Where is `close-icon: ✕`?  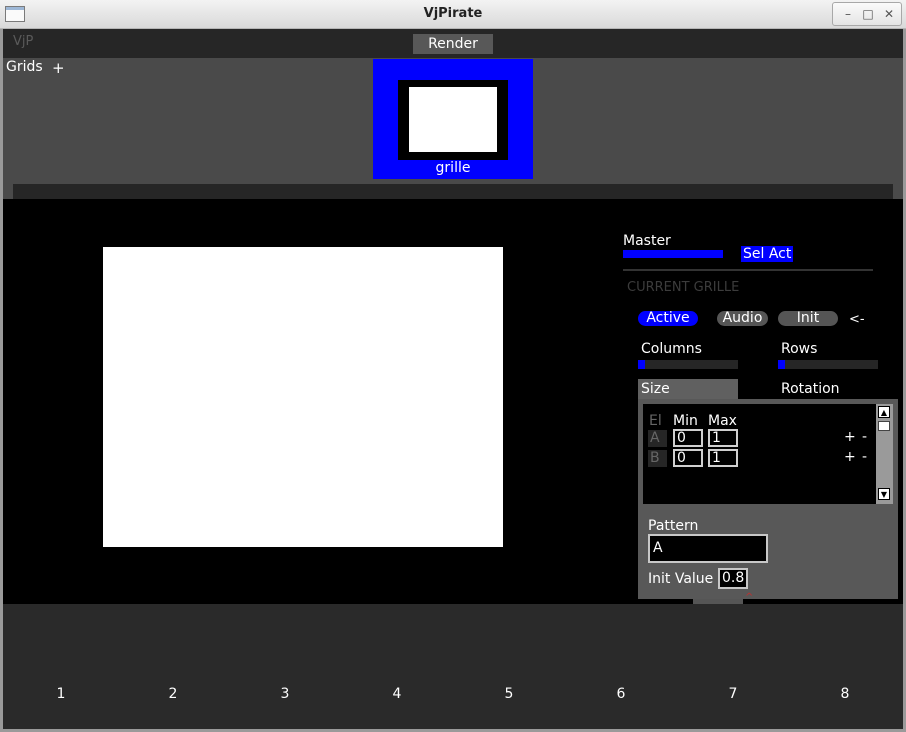
close-icon: ✕ is located at coordinates (889, 14).